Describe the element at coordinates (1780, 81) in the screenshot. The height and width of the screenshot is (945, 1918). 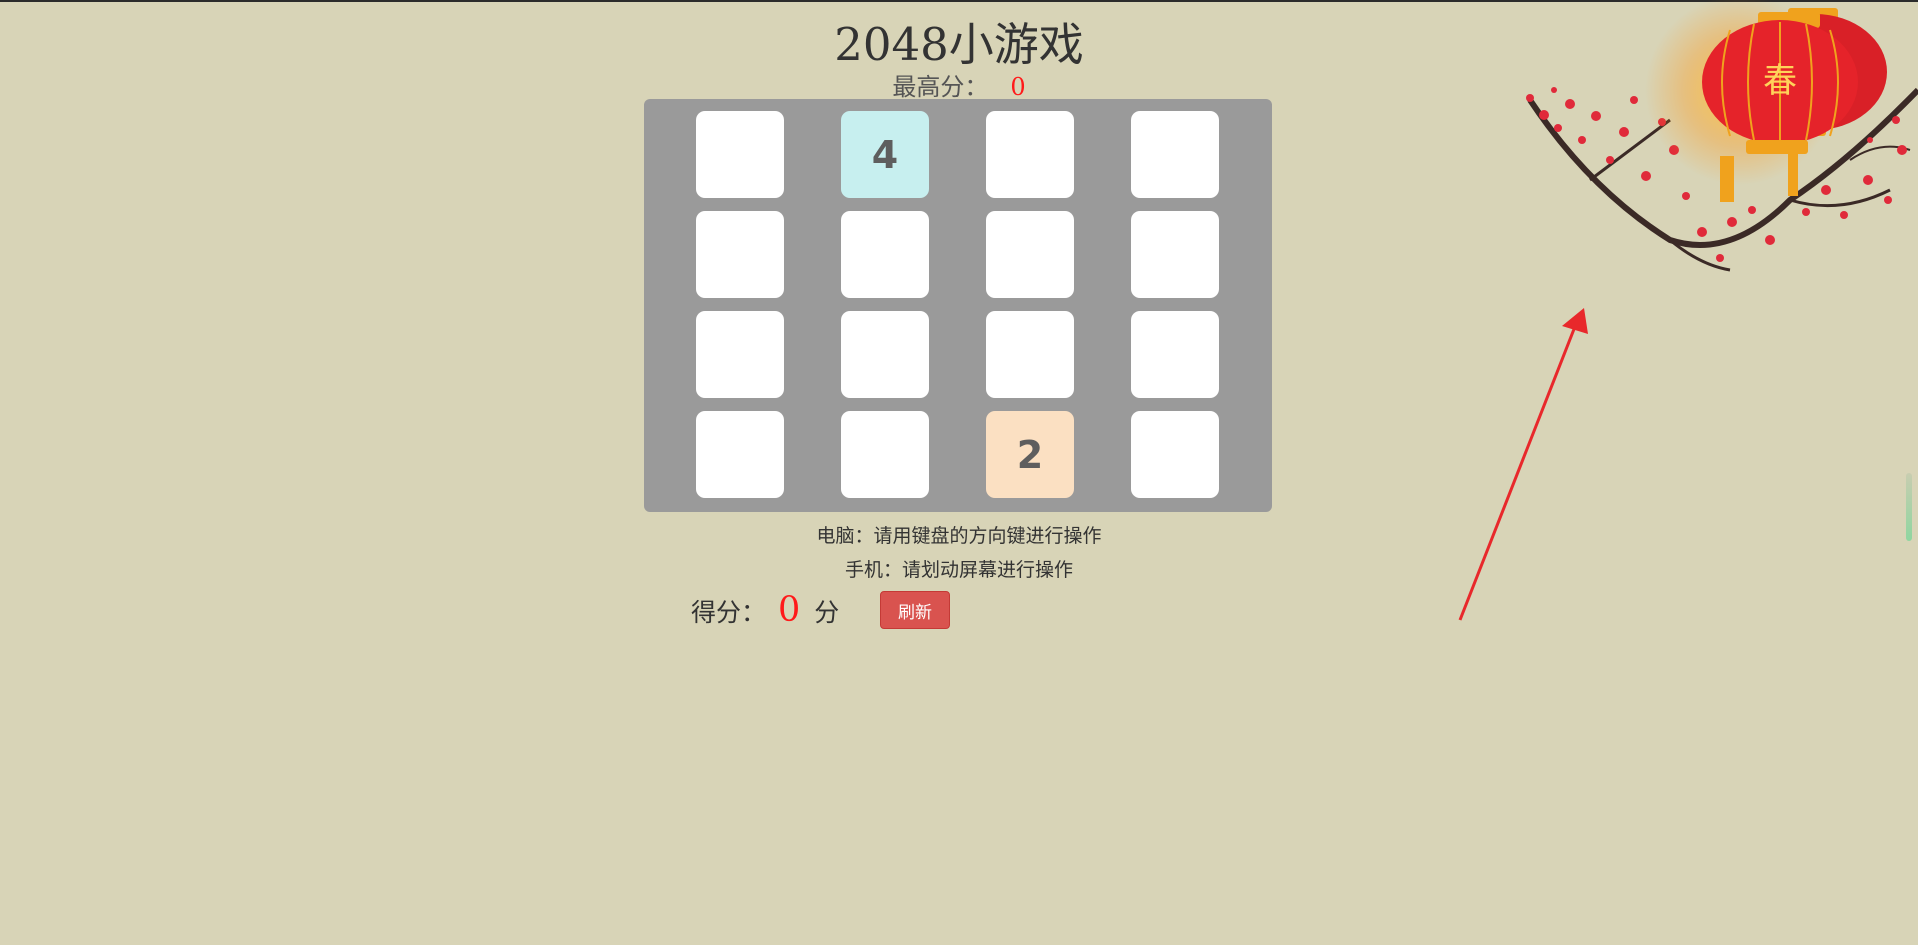
I see `lantern-char: 春` at that location.